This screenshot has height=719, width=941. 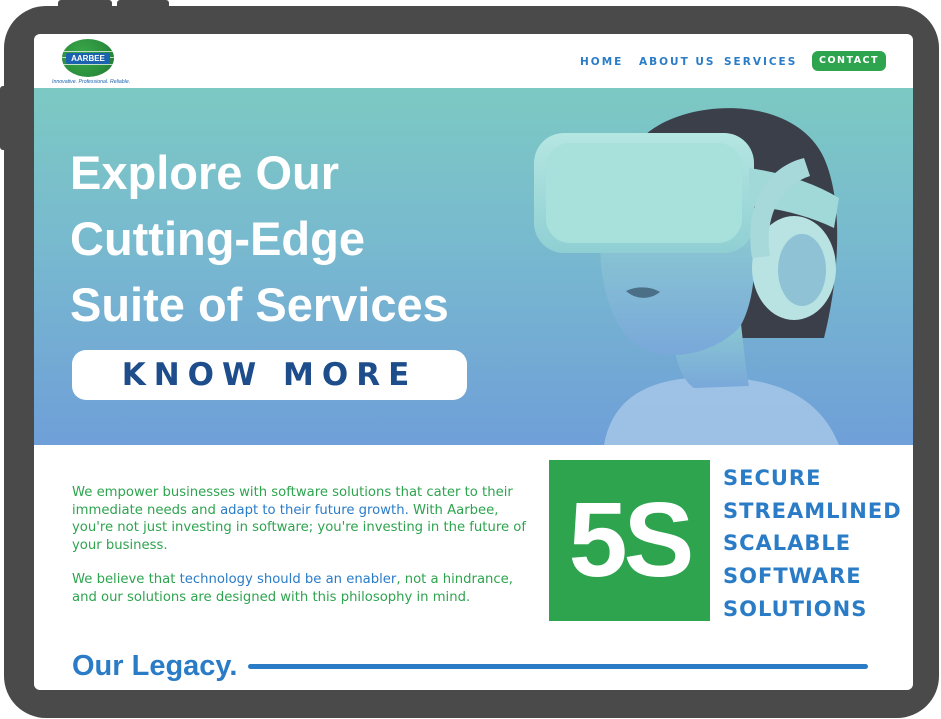 I want to click on belief-text: We believe that, so click(x=126, y=579).